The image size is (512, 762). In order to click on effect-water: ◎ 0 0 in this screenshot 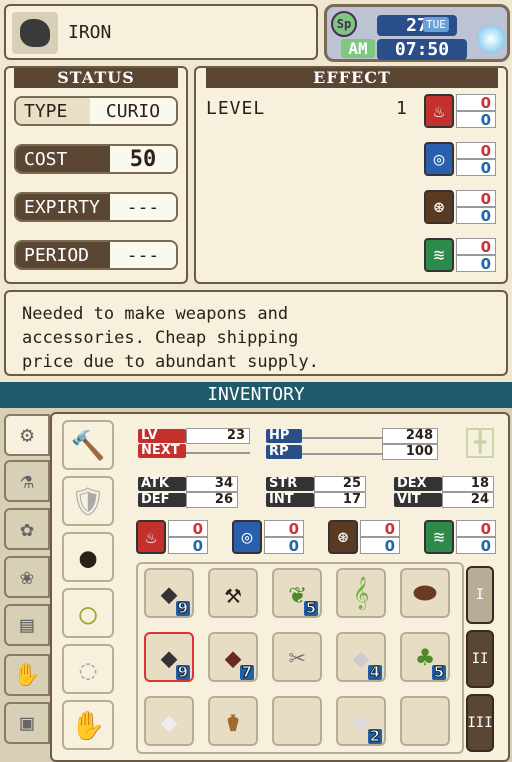, I will do `click(460, 159)`.